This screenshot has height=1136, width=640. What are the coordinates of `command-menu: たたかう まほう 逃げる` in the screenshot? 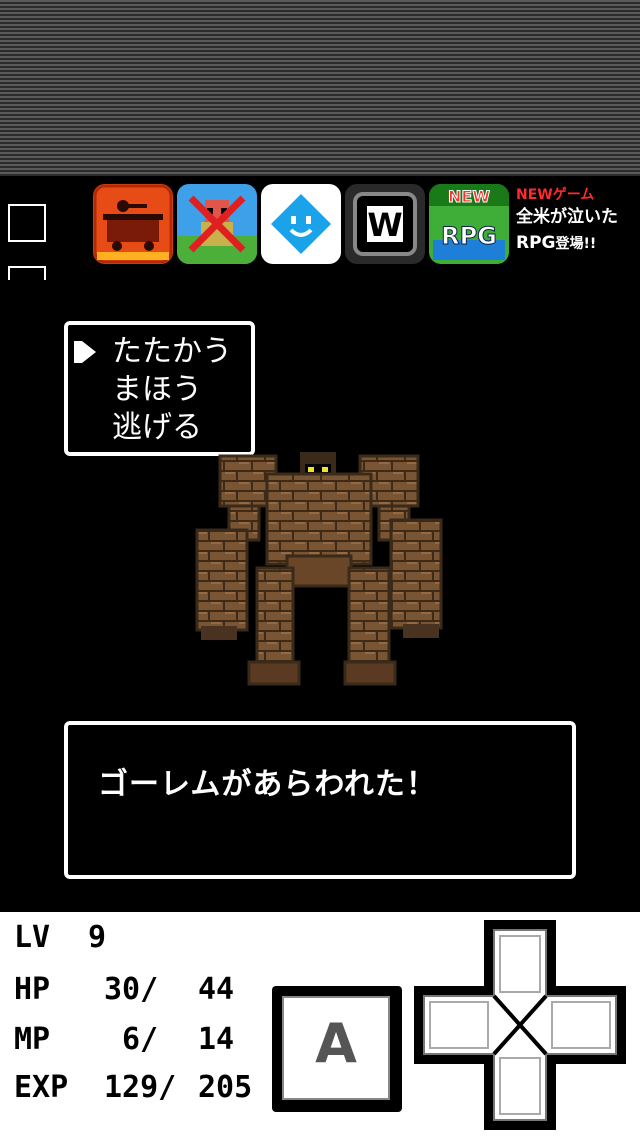 It's located at (159, 388).